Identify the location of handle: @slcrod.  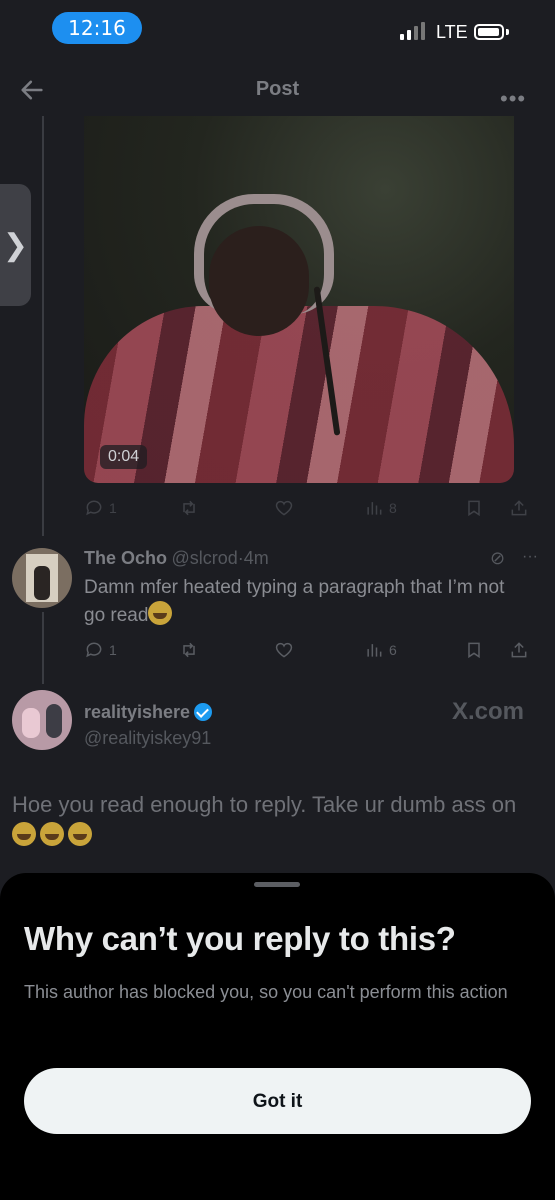
(204, 558).